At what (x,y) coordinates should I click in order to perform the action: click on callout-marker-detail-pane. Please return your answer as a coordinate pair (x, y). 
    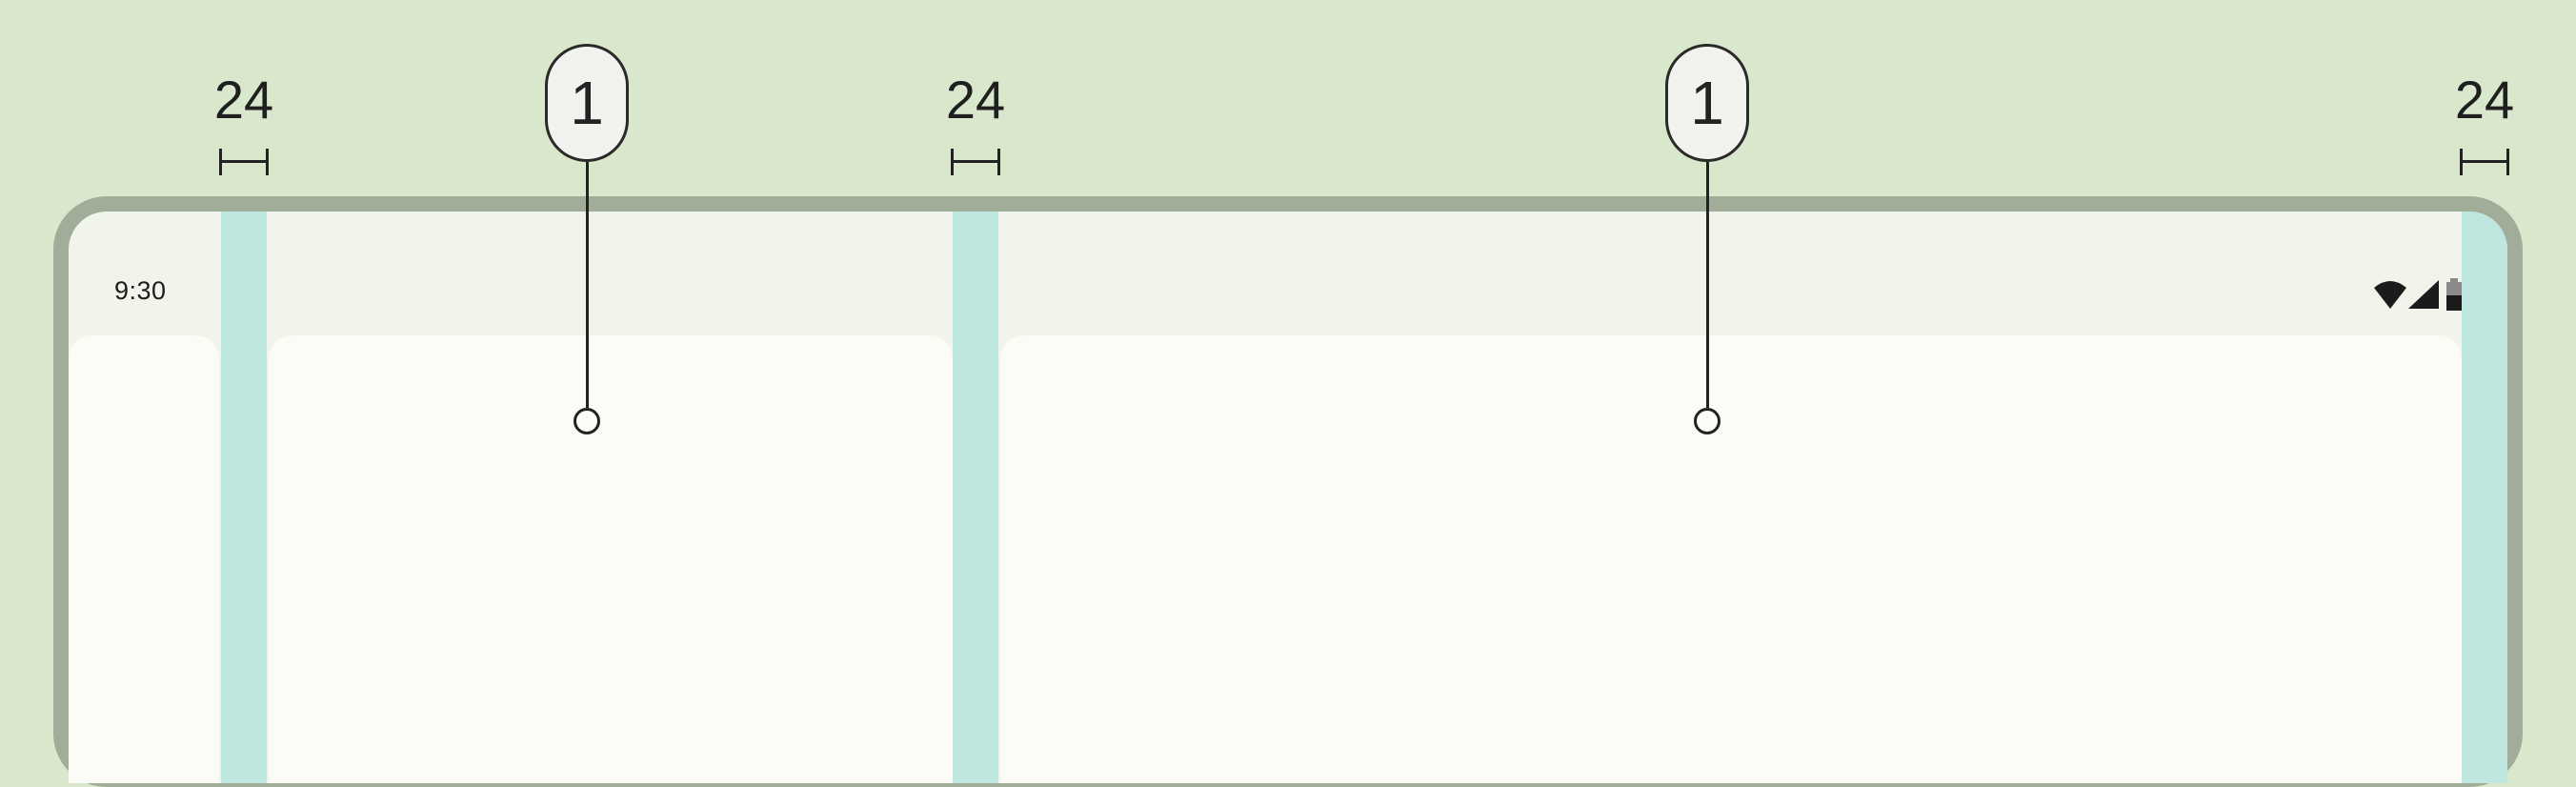
    Looking at the image, I should click on (1707, 421).